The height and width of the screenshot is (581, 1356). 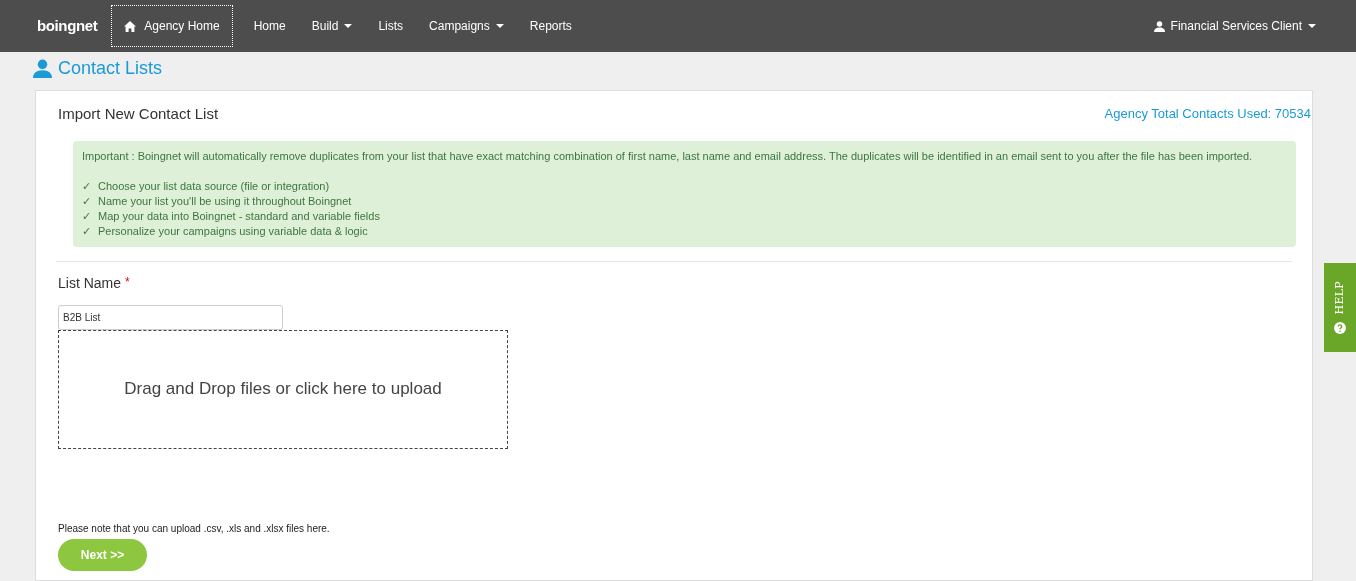 What do you see at coordinates (668, 156) in the screenshot?
I see `notice-text: Important : Boingnet will automatically remove duplicates from your list that have exact matching combination of first name, last name and email address. The duplicates will be identified in an email sent to you after the file has been imported.` at bounding box center [668, 156].